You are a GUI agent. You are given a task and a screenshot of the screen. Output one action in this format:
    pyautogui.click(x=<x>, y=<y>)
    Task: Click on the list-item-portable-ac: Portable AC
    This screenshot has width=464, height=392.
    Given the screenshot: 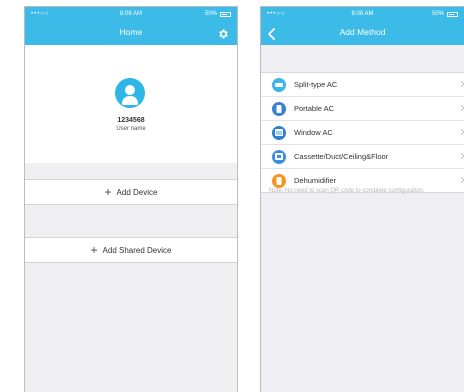 What is the action you would take?
    pyautogui.click(x=362, y=109)
    